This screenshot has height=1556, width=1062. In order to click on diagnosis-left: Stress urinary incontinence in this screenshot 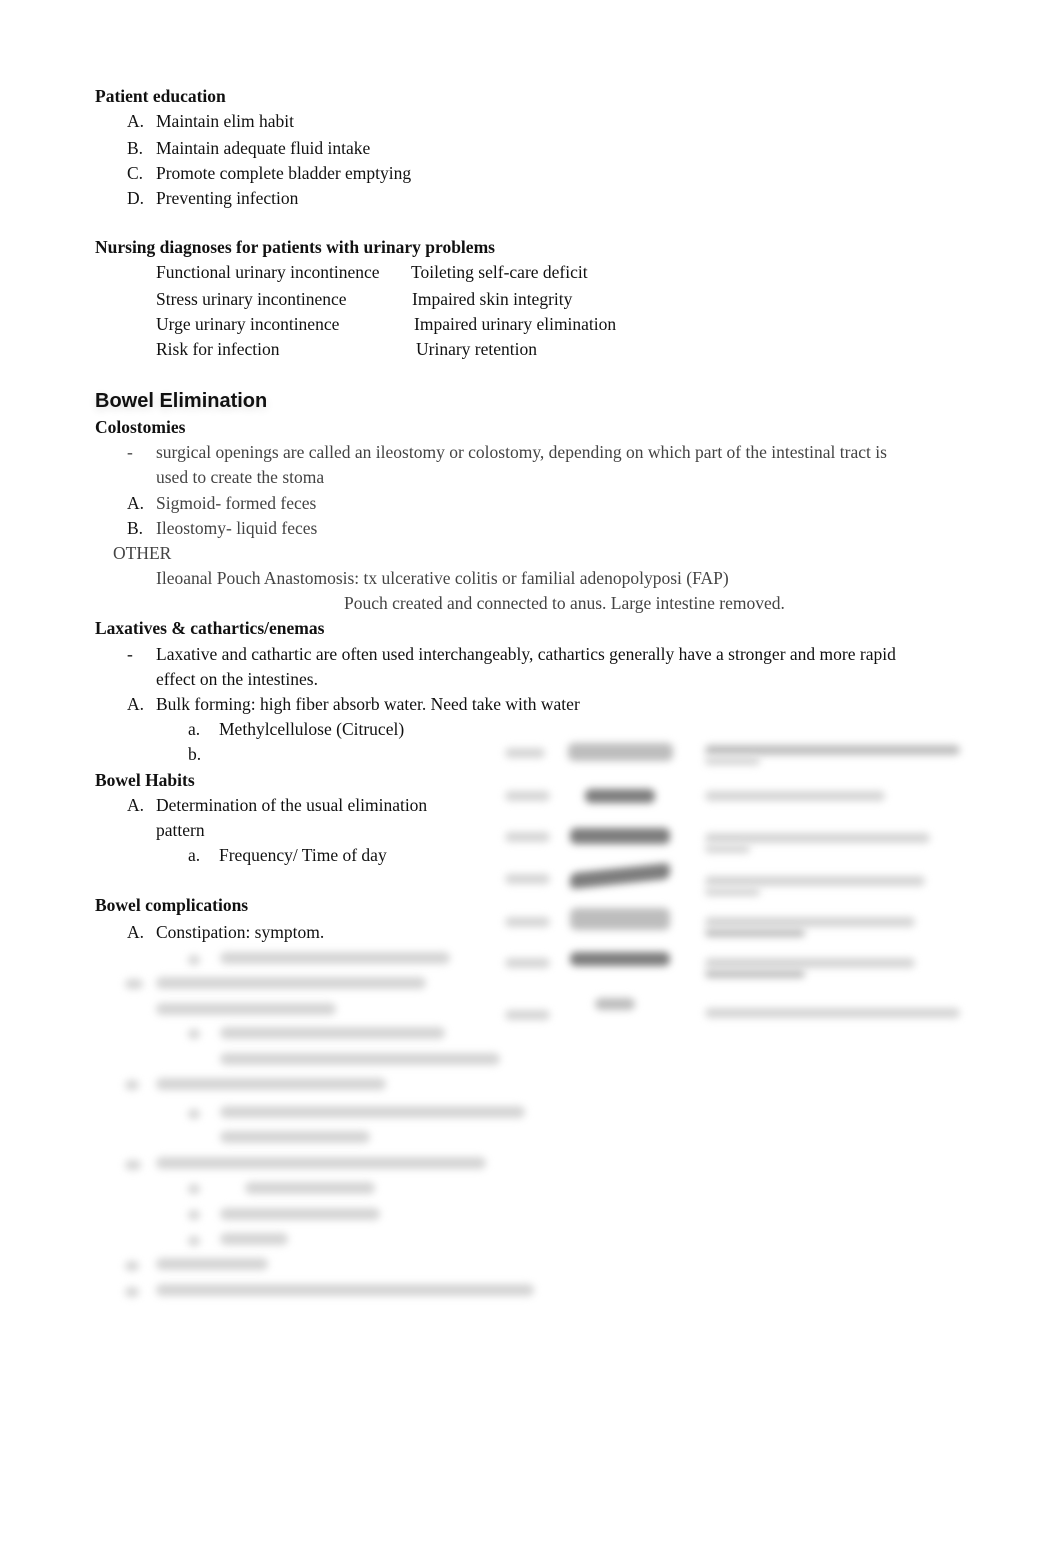, I will do `click(251, 299)`.